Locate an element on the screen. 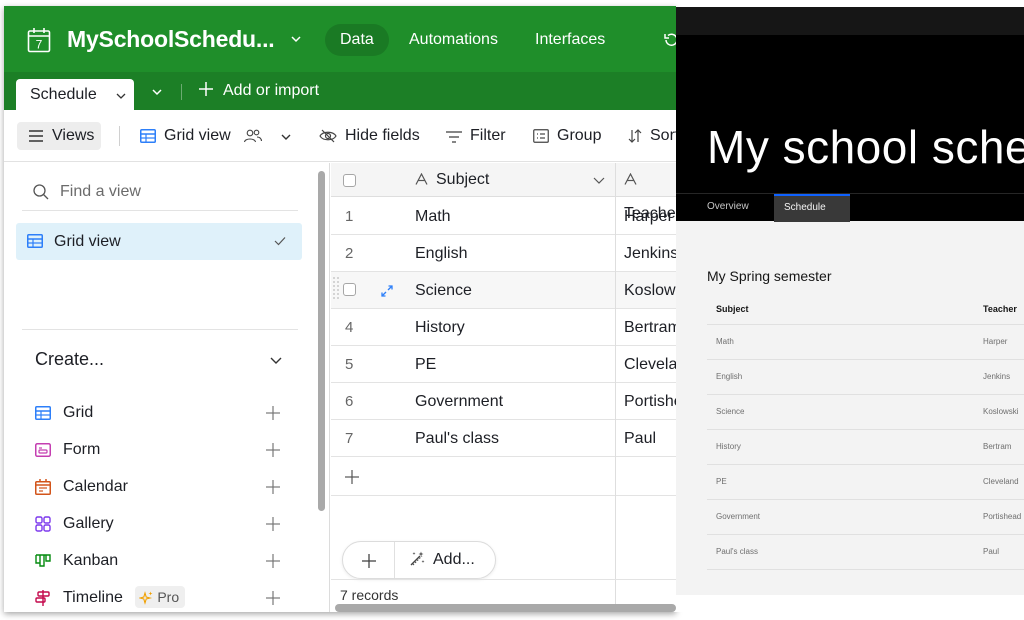 The image size is (1024, 620). sidebar-item-grid-view: Grid view is located at coordinates (159, 241).